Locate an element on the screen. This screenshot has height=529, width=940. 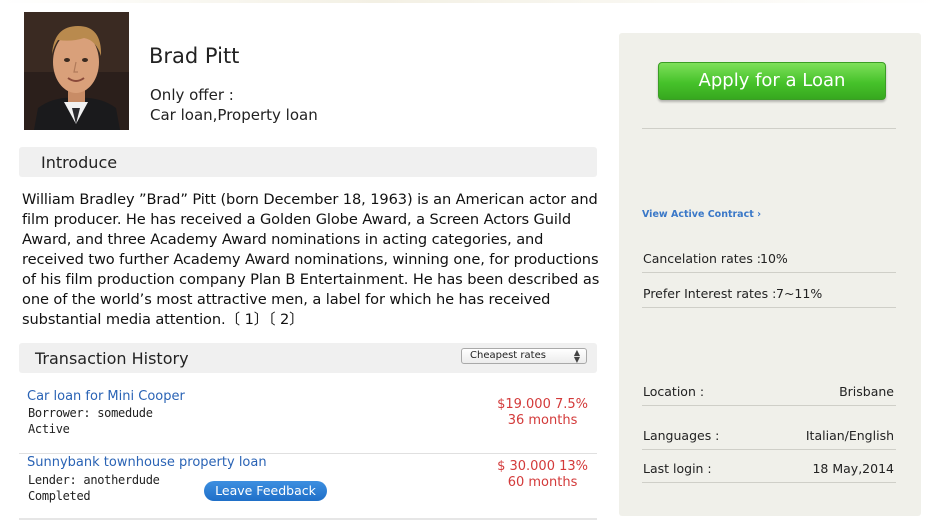
last-login-row: Last login : 18 May,2014 is located at coordinates (769, 470).